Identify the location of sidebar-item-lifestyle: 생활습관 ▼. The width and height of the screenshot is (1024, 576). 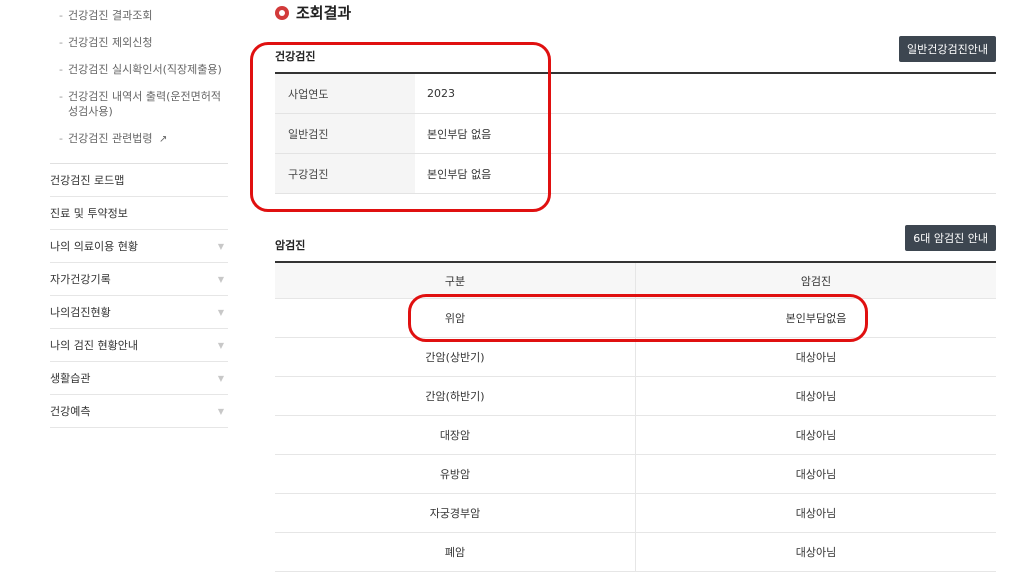
(139, 378).